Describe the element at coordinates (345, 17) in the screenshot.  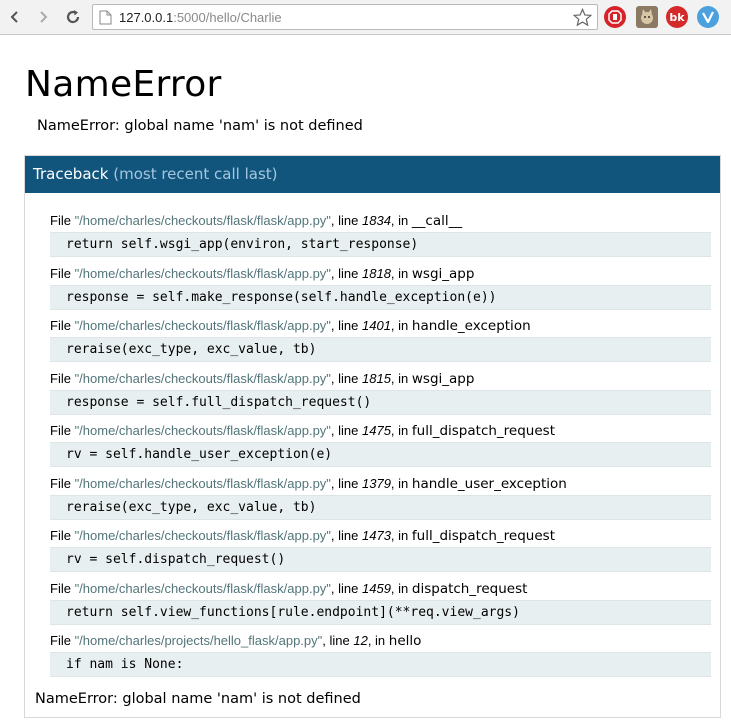
I see `address-bar: 127.0.0.1:5000/hello/Charlie` at that location.